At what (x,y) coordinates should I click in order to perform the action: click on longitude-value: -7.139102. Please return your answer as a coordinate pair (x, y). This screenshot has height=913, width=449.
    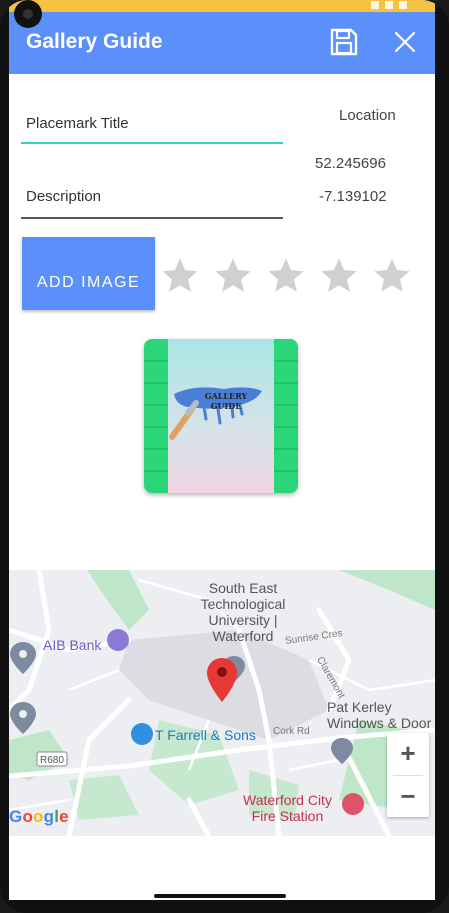
    Looking at the image, I should click on (353, 196).